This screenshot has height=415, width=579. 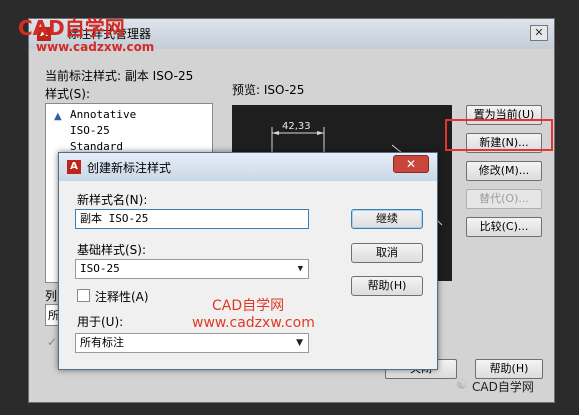 I want to click on autocad-logo-icon: A, so click(x=74, y=167).